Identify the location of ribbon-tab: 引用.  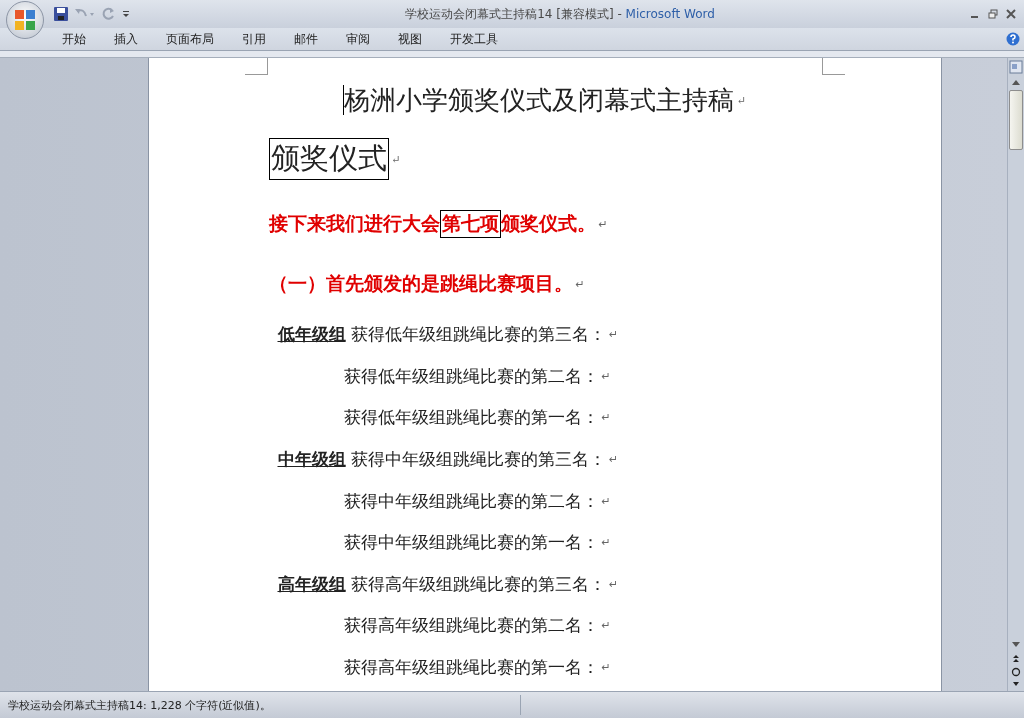
(254, 39).